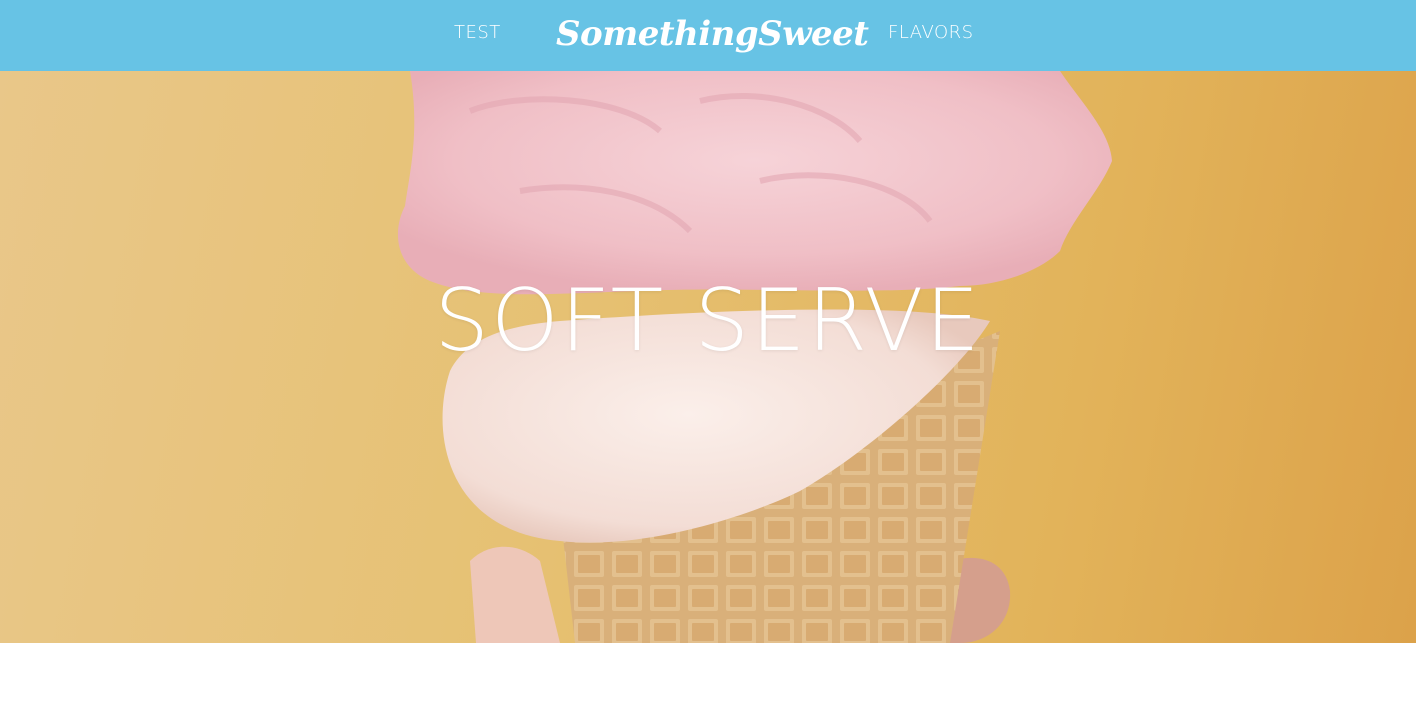 Image resolution: width=1416 pixels, height=706 pixels. What do you see at coordinates (515, 594) in the screenshot?
I see `thumb-shape` at bounding box center [515, 594].